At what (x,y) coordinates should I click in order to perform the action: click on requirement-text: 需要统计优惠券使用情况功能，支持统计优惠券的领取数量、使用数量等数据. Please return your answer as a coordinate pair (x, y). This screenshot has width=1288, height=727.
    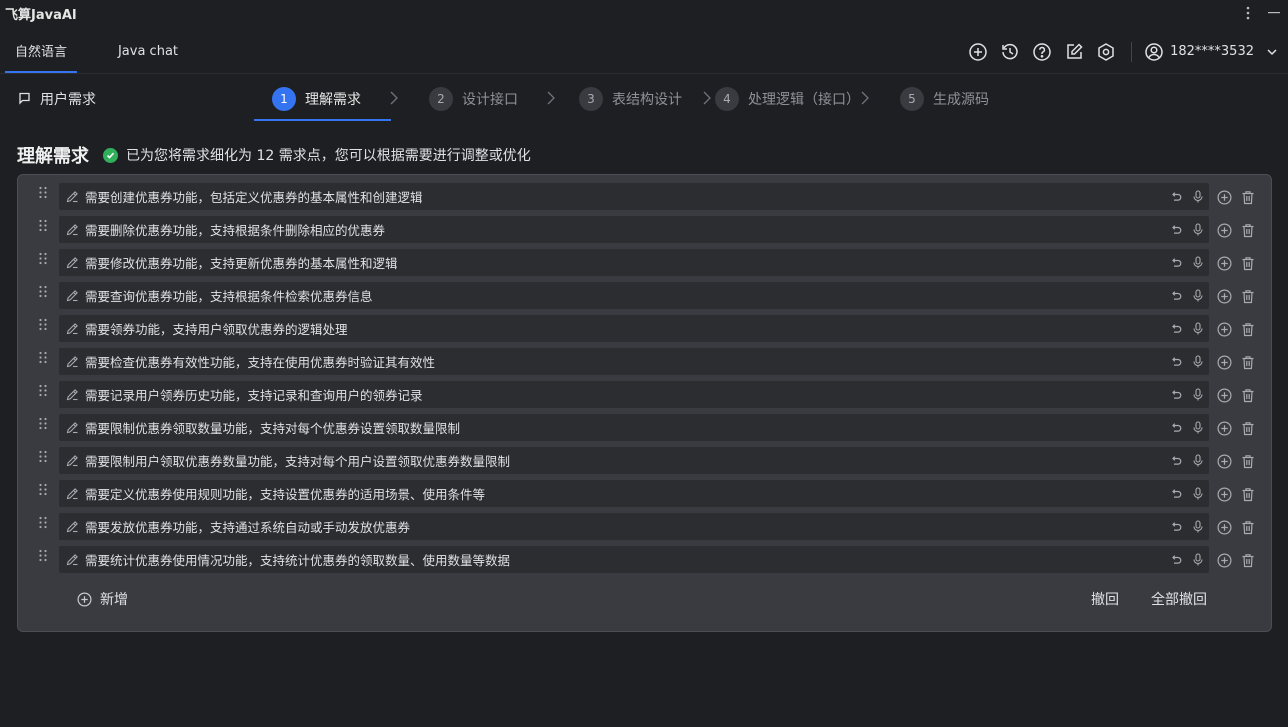
    Looking at the image, I should click on (297, 559).